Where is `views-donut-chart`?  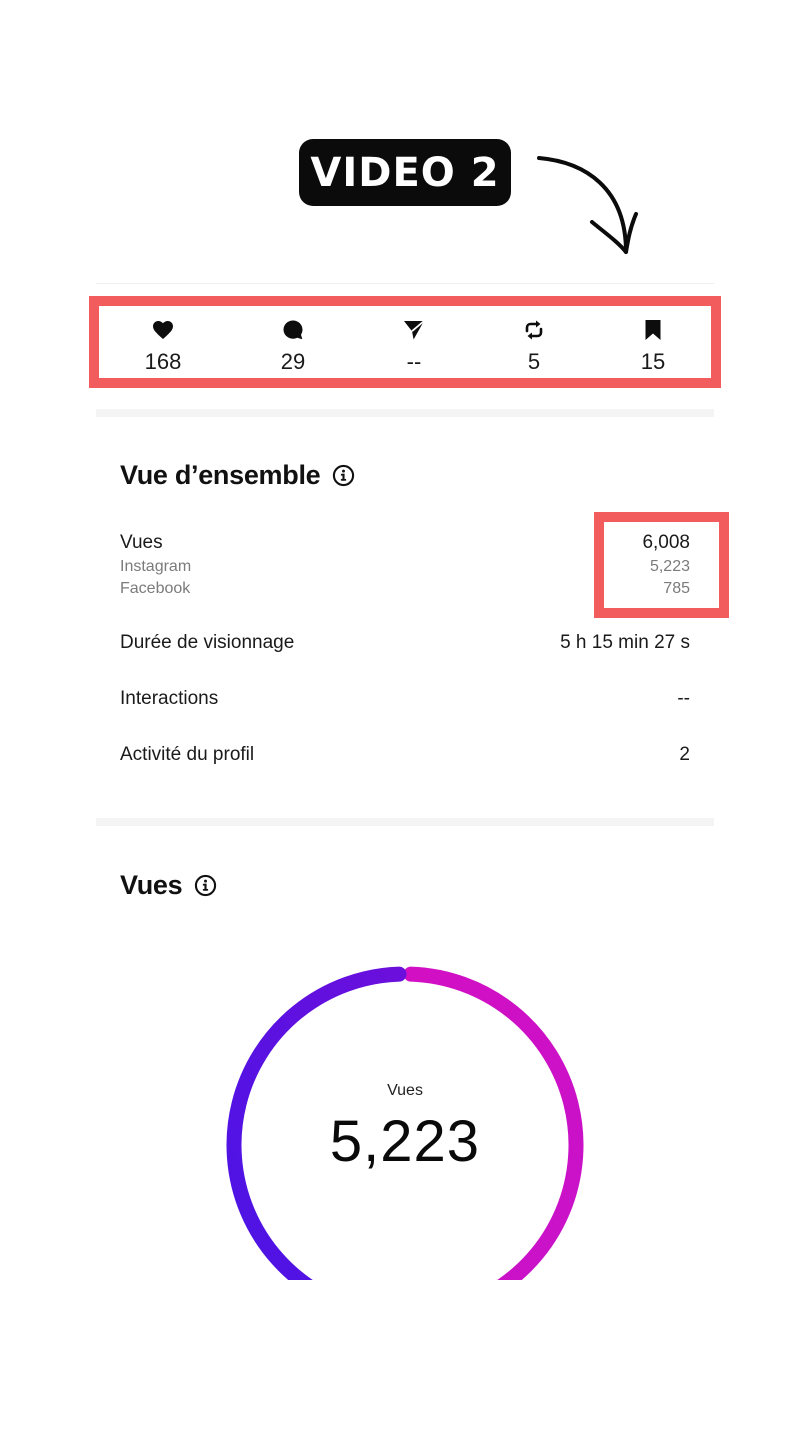 views-donut-chart is located at coordinates (405, 1105).